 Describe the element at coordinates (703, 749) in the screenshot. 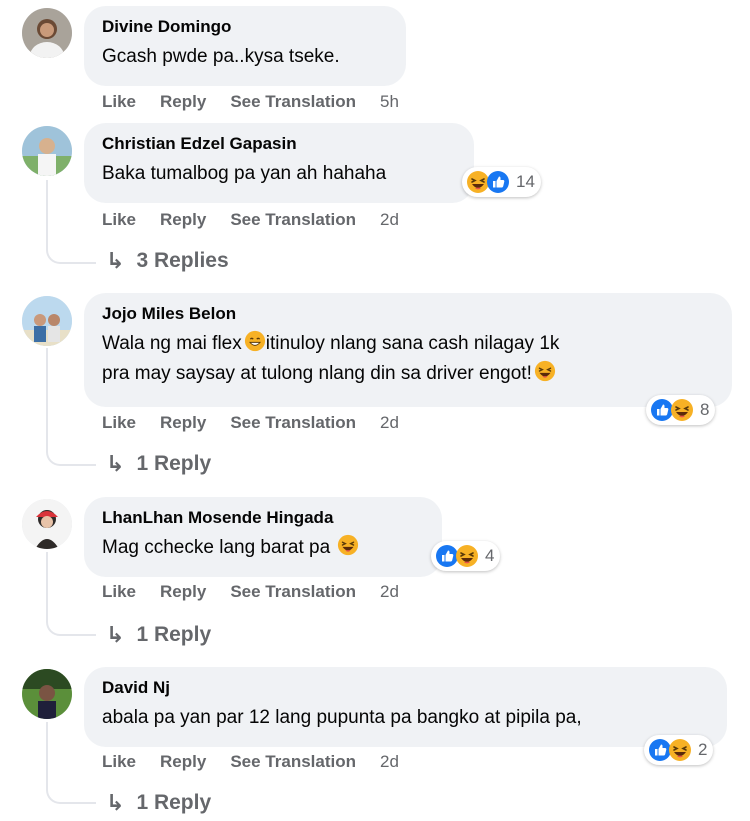

I see `reaction-count: 2` at that location.